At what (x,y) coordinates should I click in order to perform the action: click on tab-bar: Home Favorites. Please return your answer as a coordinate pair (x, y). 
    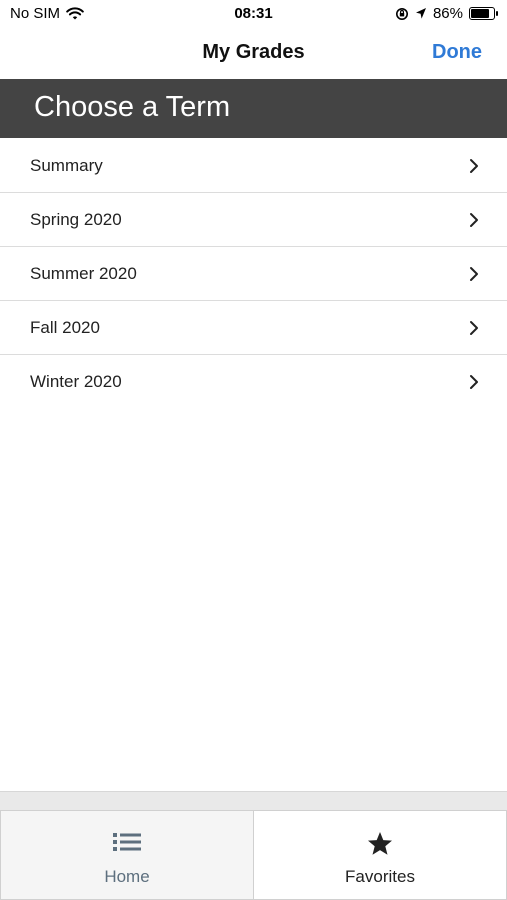
    Looking at the image, I should click on (253, 855).